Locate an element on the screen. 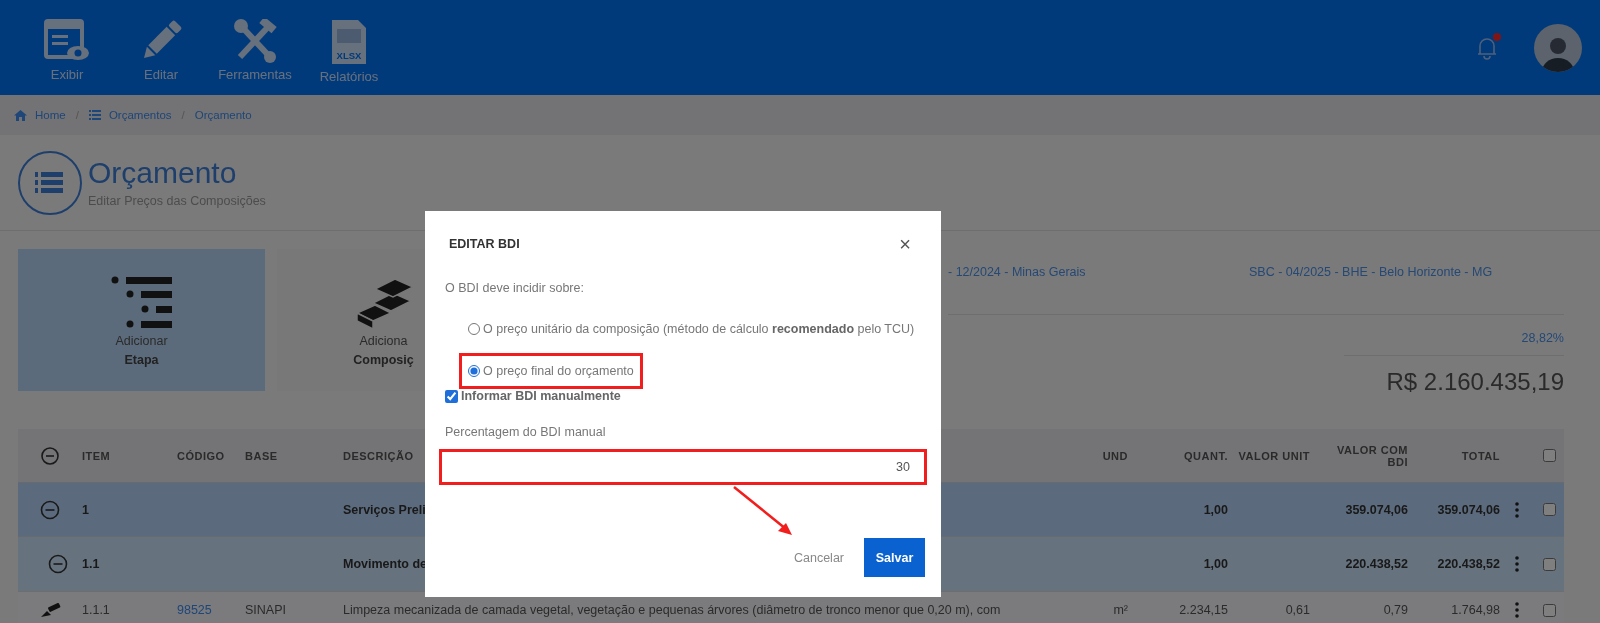  indented-list-icon is located at coordinates (141, 302).